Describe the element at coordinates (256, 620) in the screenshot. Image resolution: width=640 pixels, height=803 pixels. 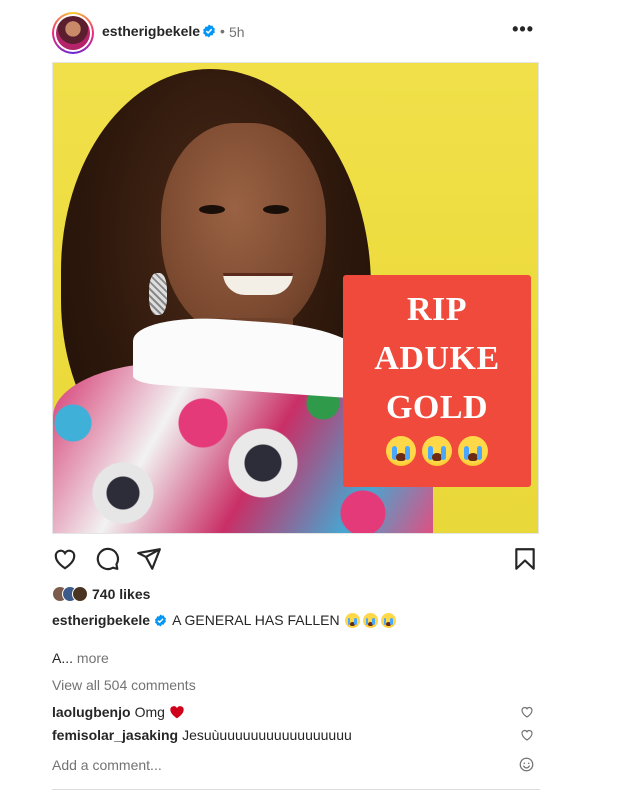
I see `caption-text: A GENERAL HAS FALLEN` at that location.